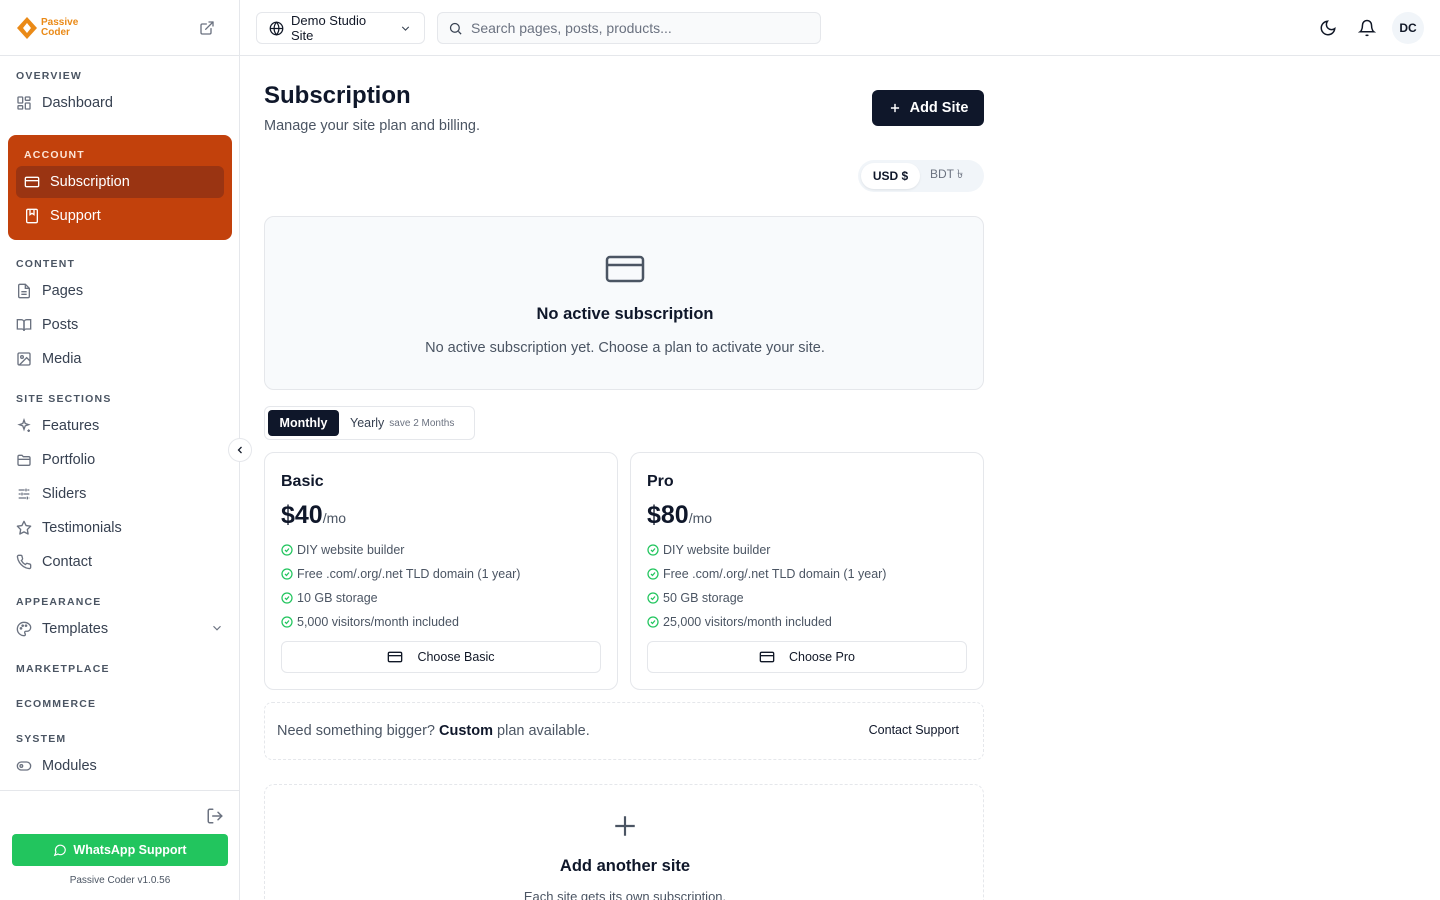  Describe the element at coordinates (625, 314) in the screenshot. I see `empty-state-title: No active subscription` at that location.